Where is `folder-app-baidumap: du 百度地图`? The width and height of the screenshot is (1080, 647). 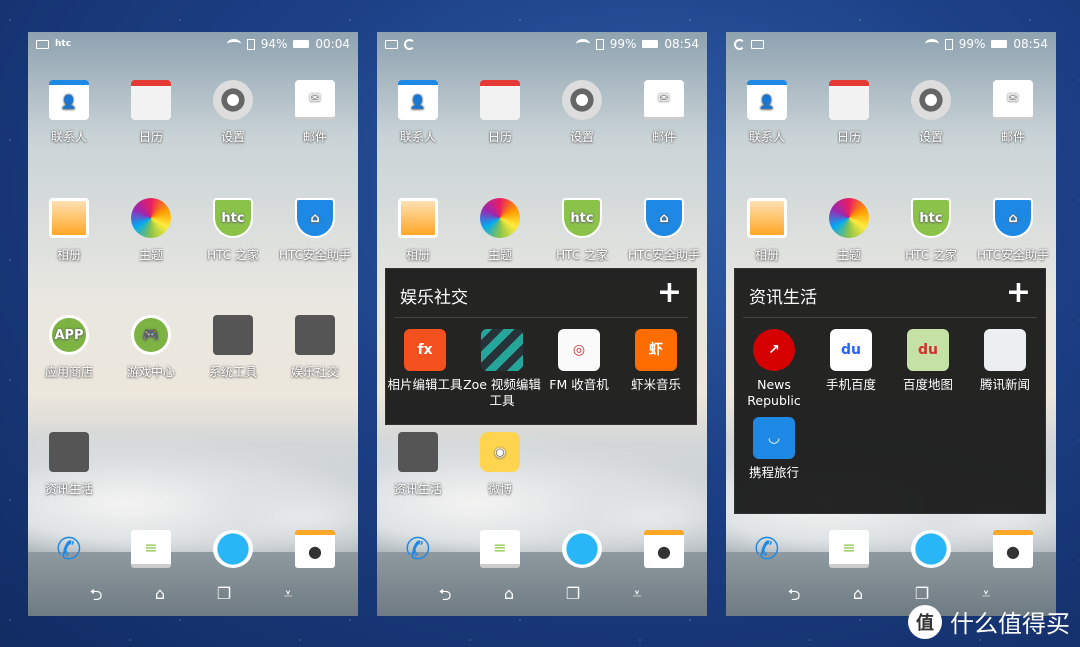 folder-app-baidumap: du 百度地图 is located at coordinates (928, 361).